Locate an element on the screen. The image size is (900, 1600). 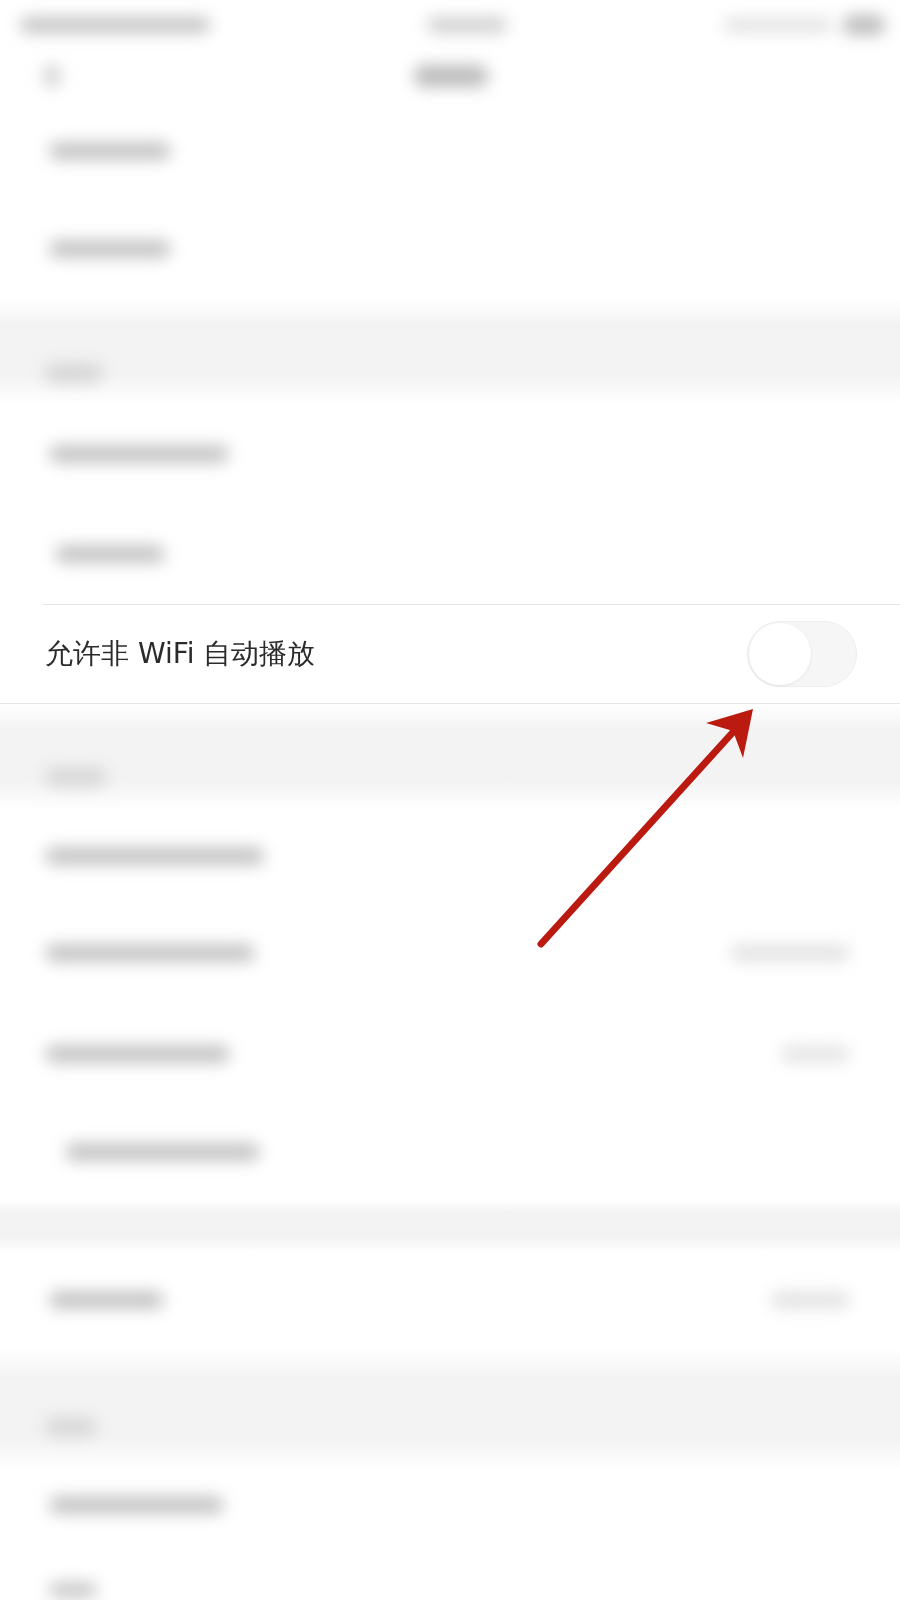
blurred-icon is located at coordinates (864, 25).